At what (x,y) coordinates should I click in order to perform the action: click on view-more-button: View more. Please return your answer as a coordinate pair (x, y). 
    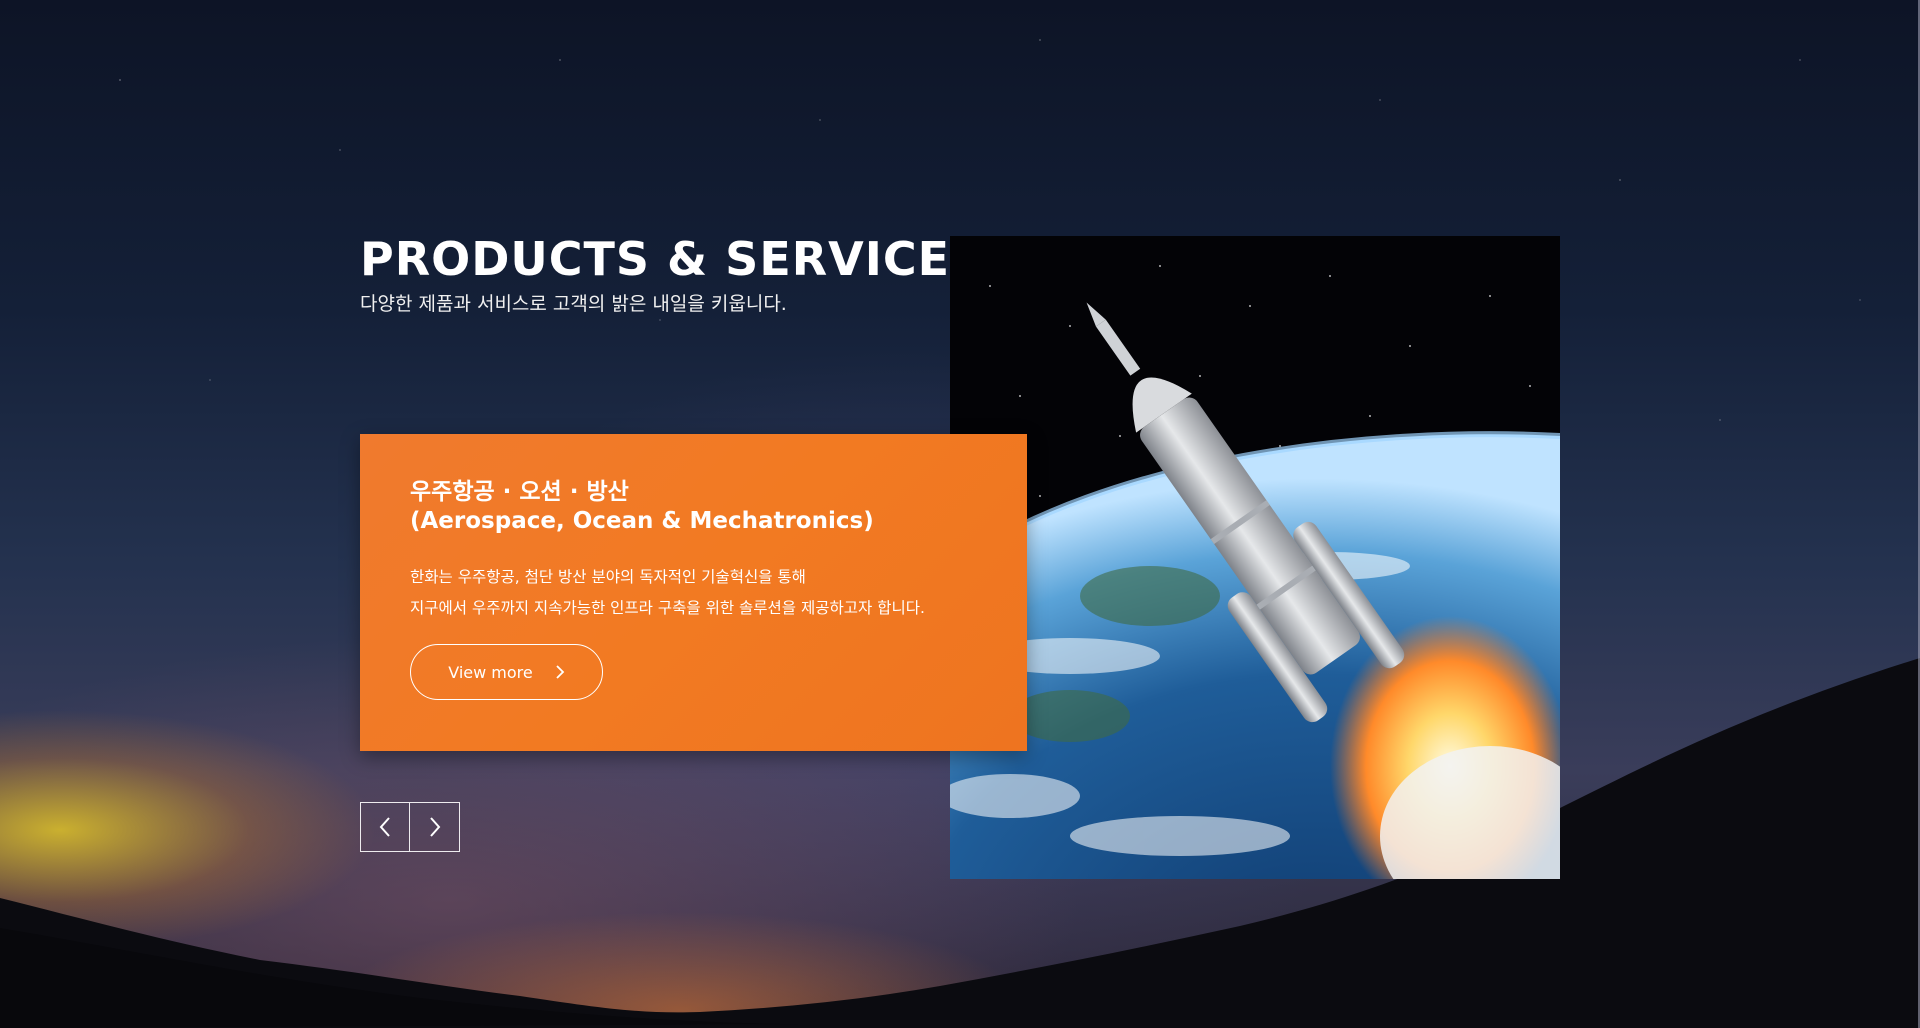
    Looking at the image, I should click on (506, 672).